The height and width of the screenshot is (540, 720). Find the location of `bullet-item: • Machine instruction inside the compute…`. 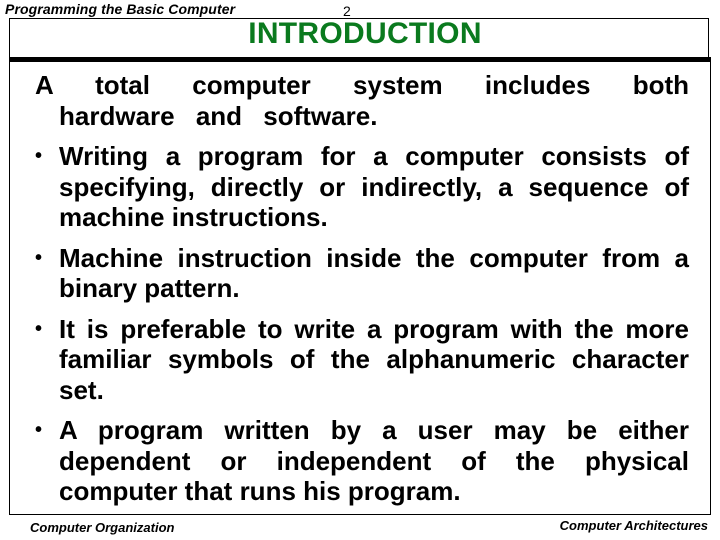

bullet-item: • Machine instruction inside the compute… is located at coordinates (362, 273).